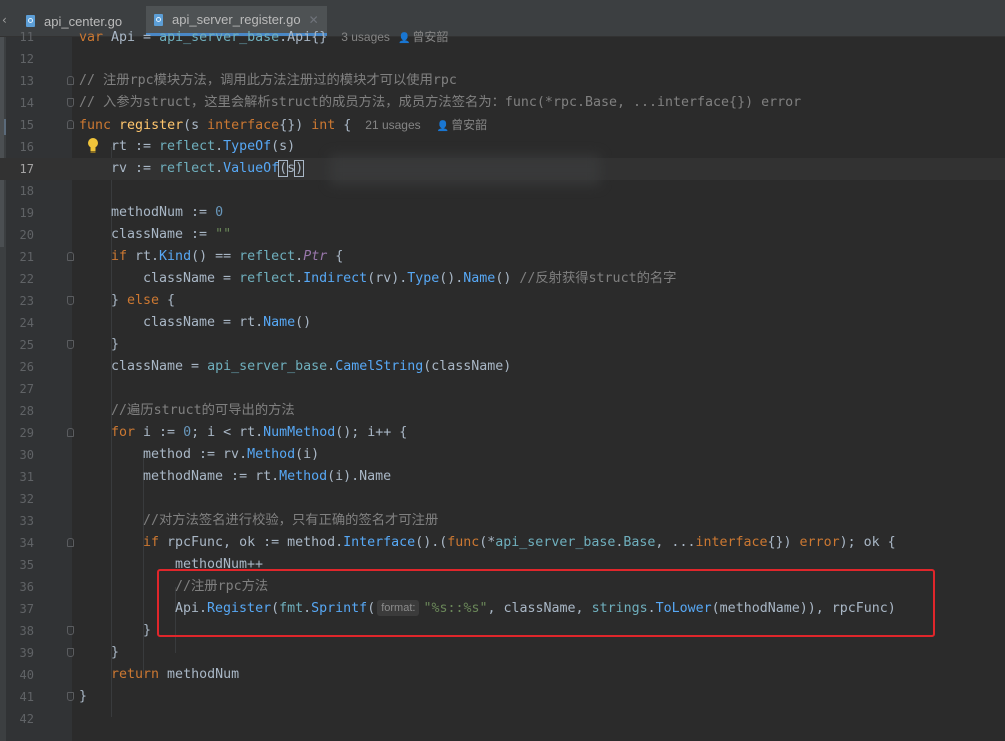 This screenshot has height=741, width=1005. What do you see at coordinates (502, 235) in the screenshot?
I see `code-line: 20 className := ""` at bounding box center [502, 235].